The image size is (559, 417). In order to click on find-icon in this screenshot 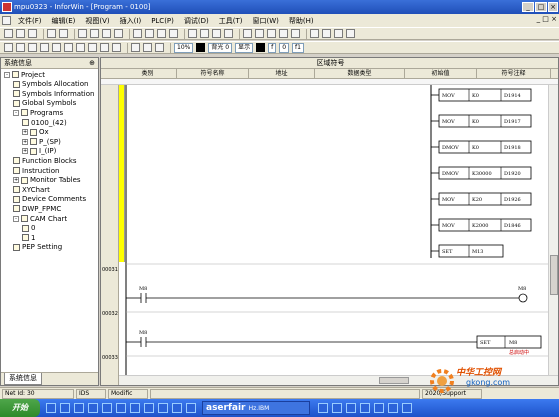, I will do `click(161, 33)`.